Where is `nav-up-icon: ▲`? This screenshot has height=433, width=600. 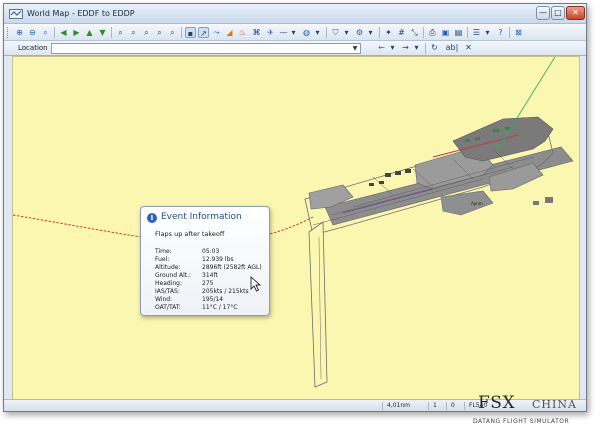
nav-up-icon: ▲ is located at coordinates (89, 32).